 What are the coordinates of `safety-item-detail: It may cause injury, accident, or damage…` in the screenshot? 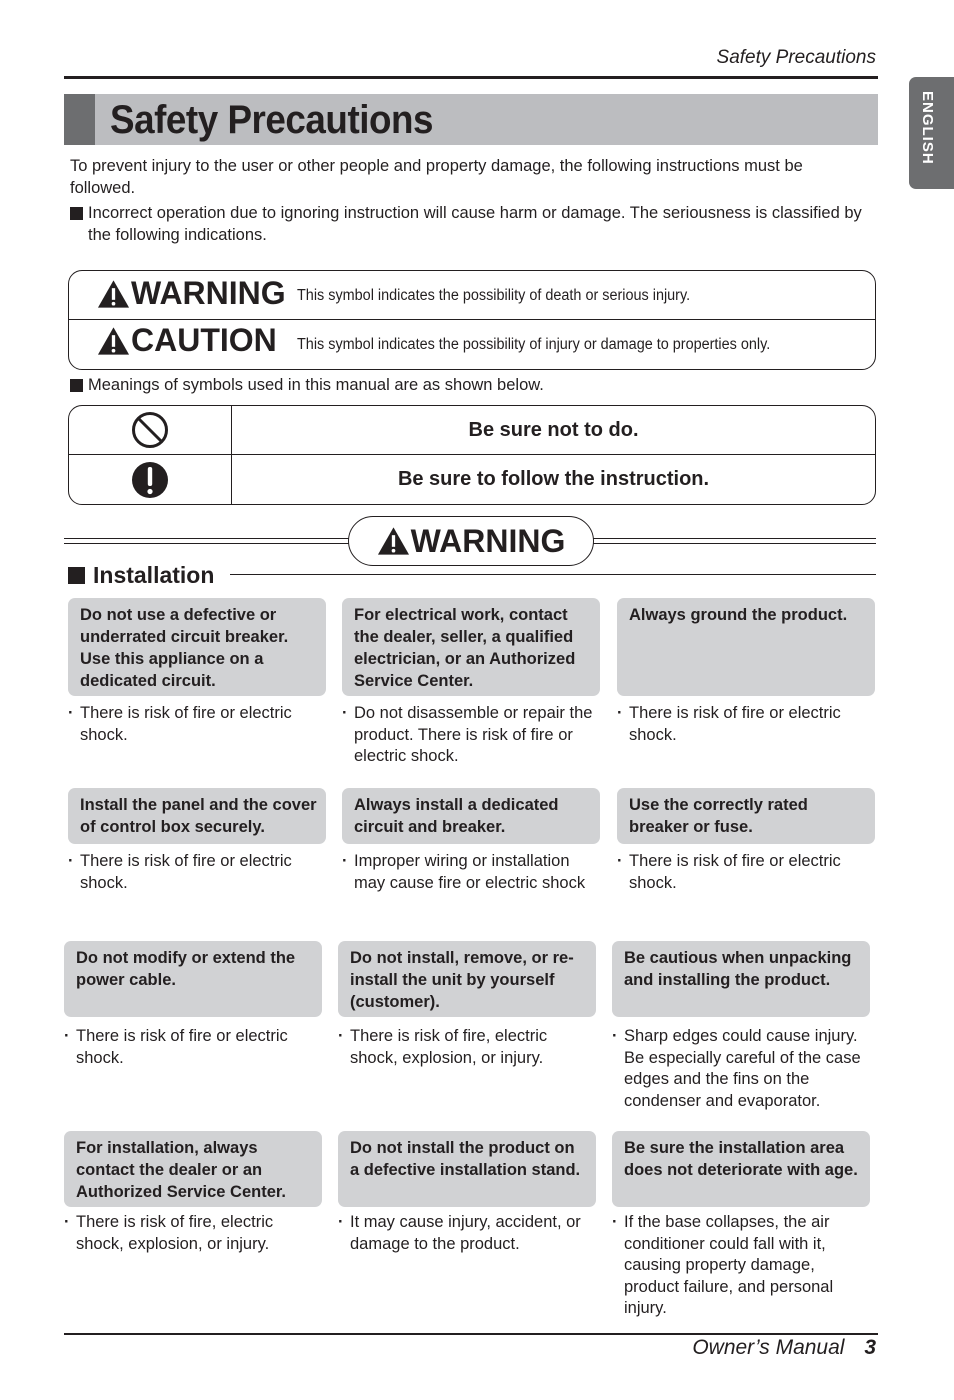 It's located at (467, 1233).